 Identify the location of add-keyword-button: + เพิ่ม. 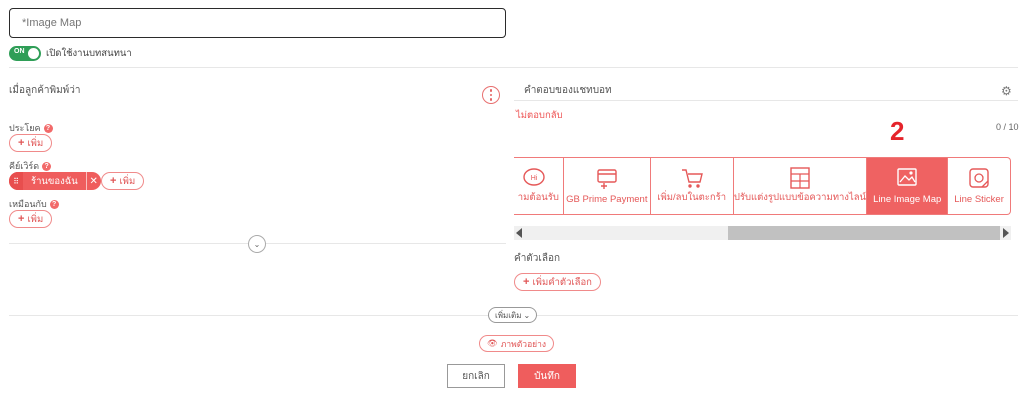
(123, 181).